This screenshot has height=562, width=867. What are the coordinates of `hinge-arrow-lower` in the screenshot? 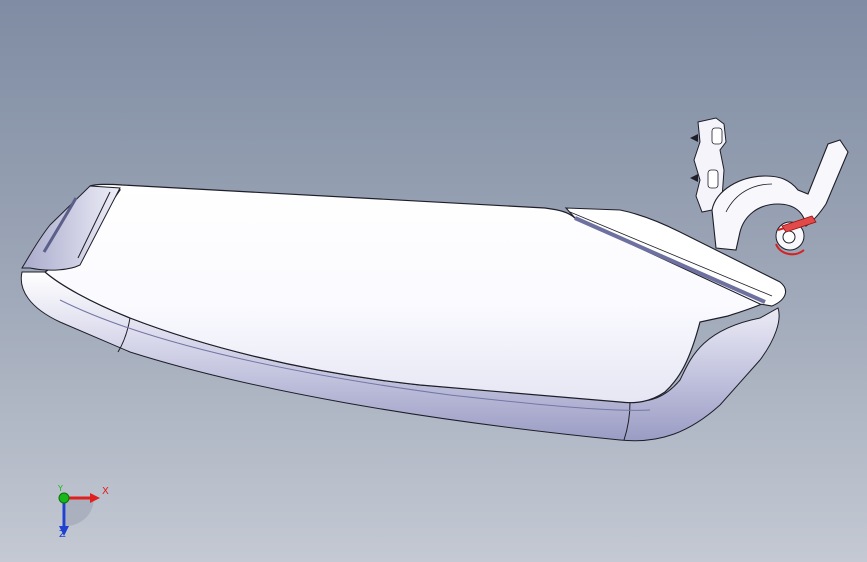 It's located at (694, 178).